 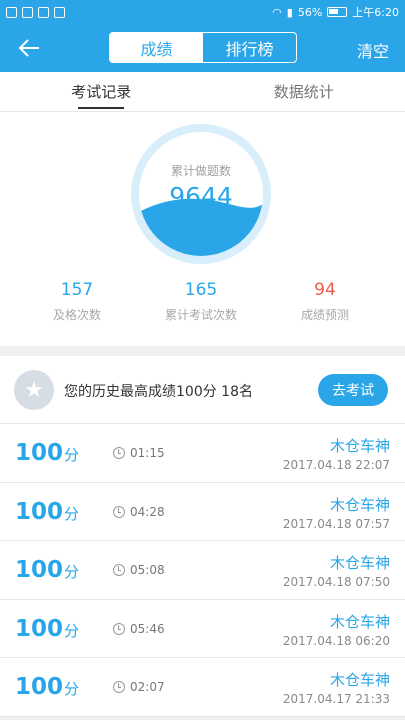 What do you see at coordinates (336, 582) in the screenshot?
I see `record-date: 2017.04.18 07:50` at bounding box center [336, 582].